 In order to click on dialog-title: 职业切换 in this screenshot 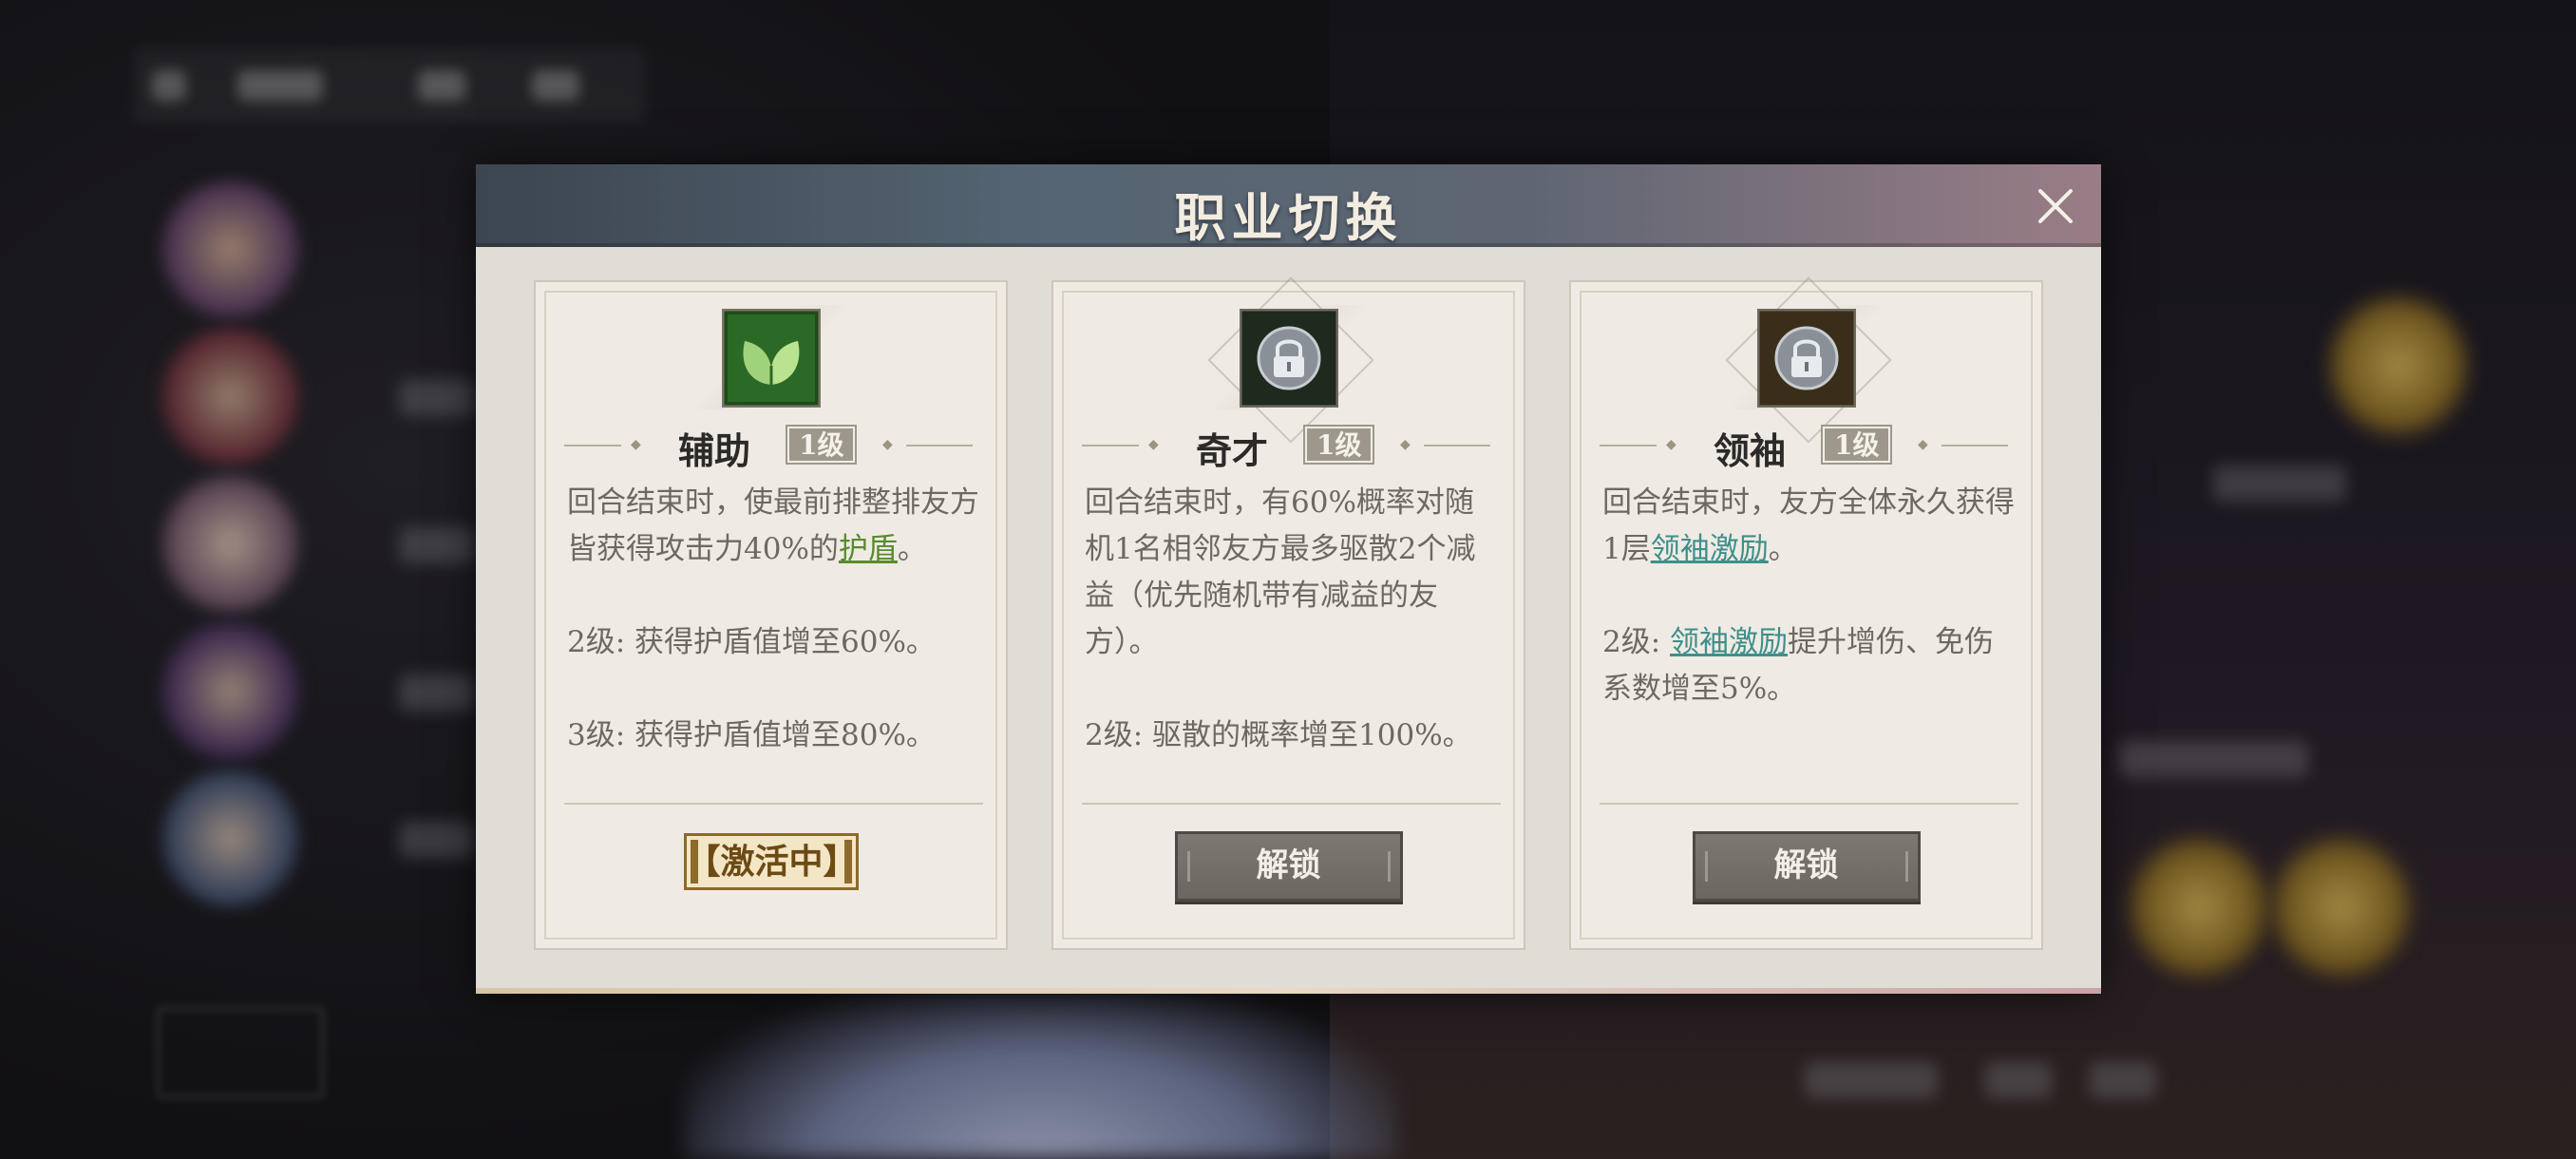, I will do `click(1288, 217)`.